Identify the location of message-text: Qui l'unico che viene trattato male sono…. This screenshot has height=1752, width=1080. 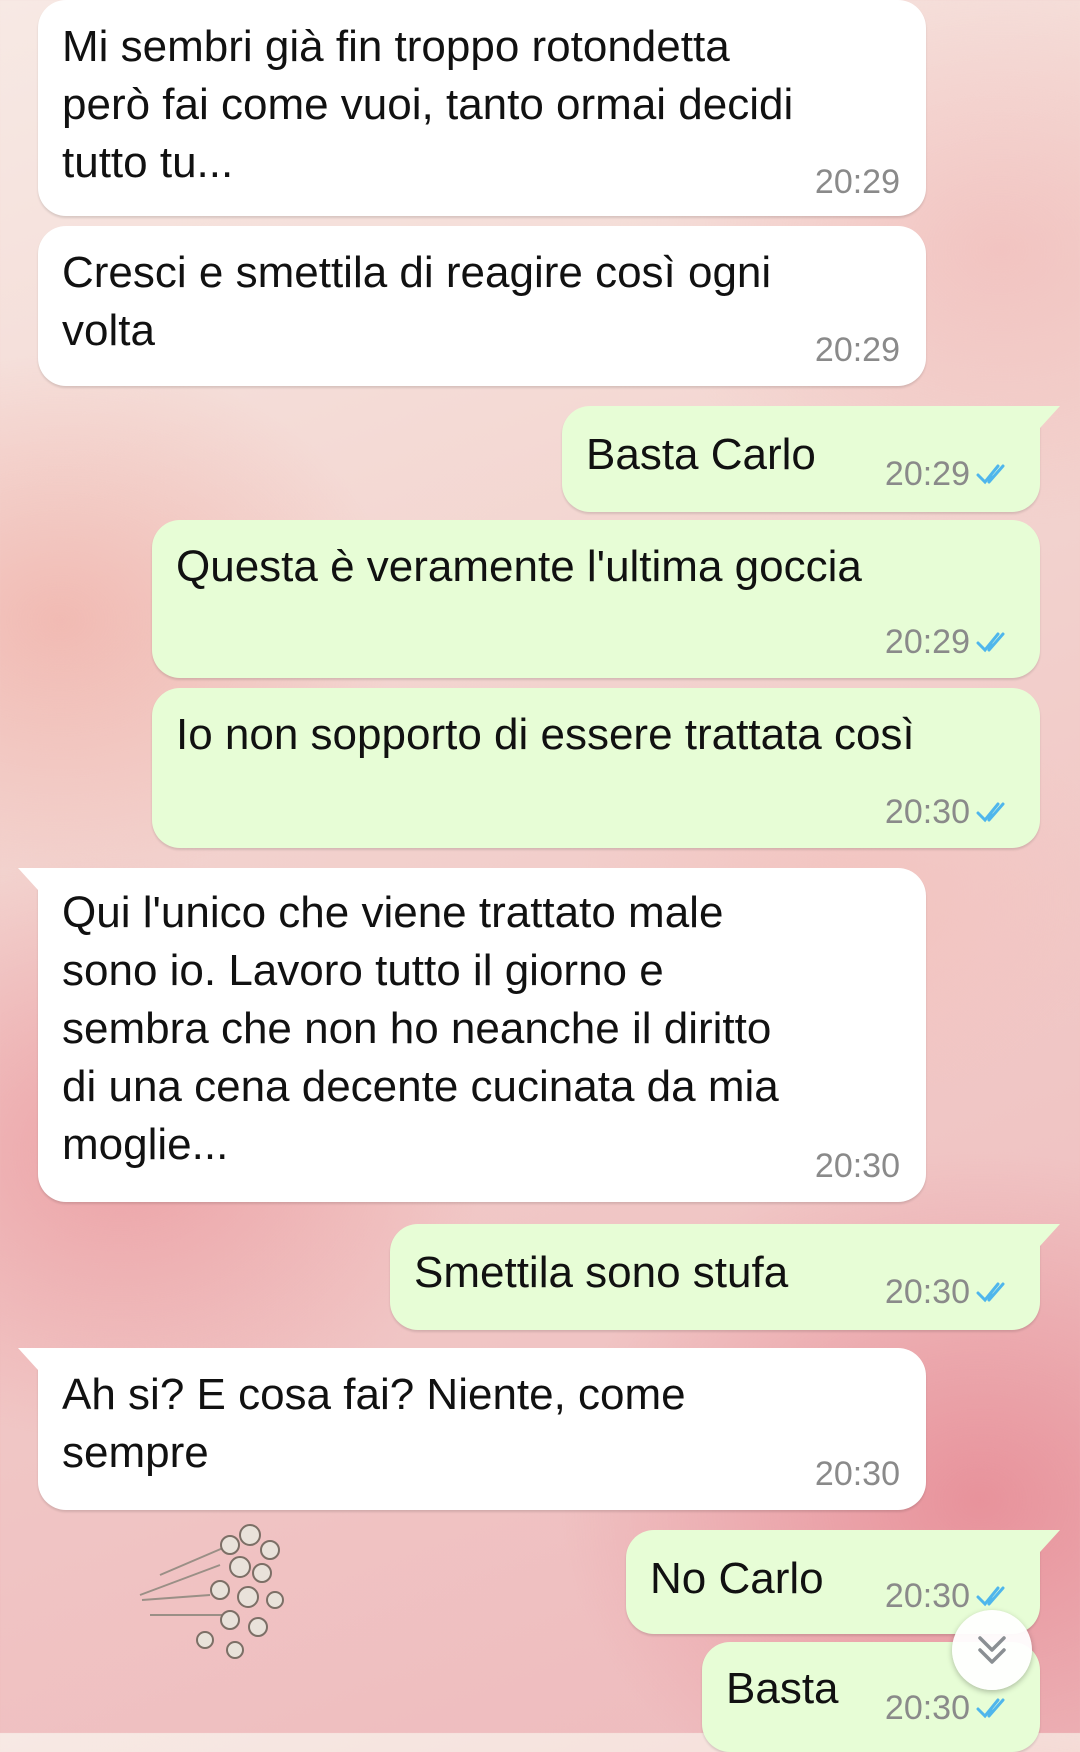
(420, 1028).